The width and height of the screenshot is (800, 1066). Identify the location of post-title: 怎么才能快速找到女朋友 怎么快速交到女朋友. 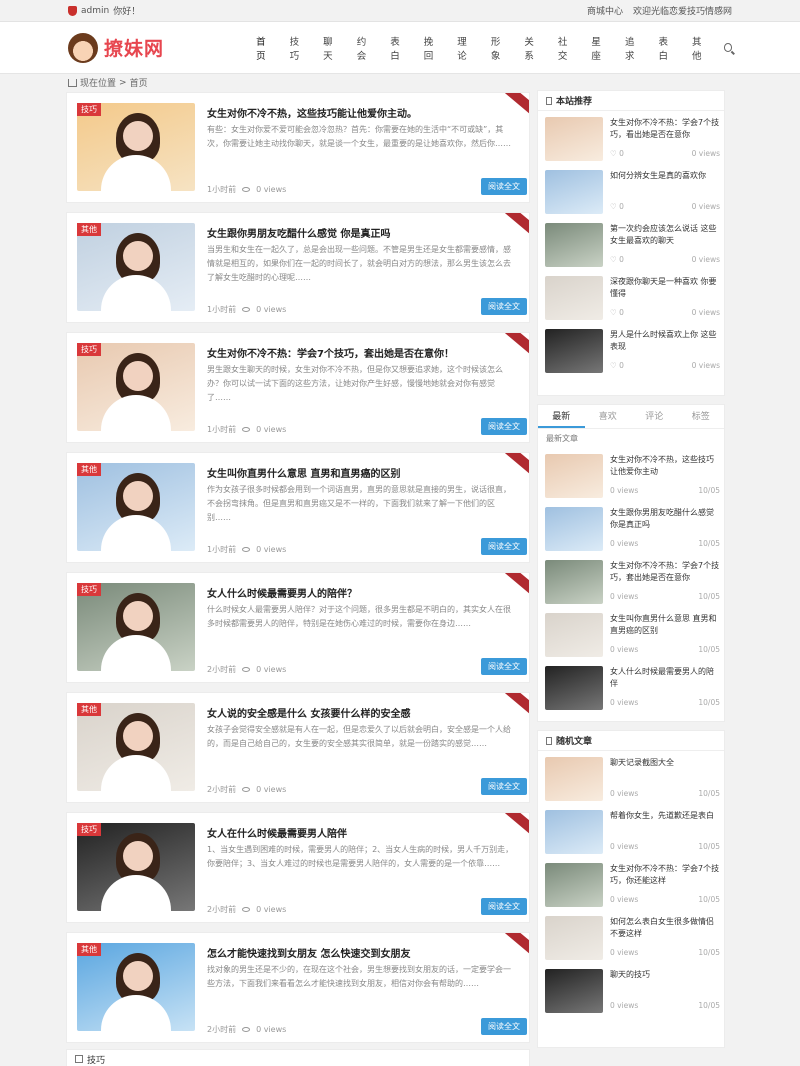
(357, 952).